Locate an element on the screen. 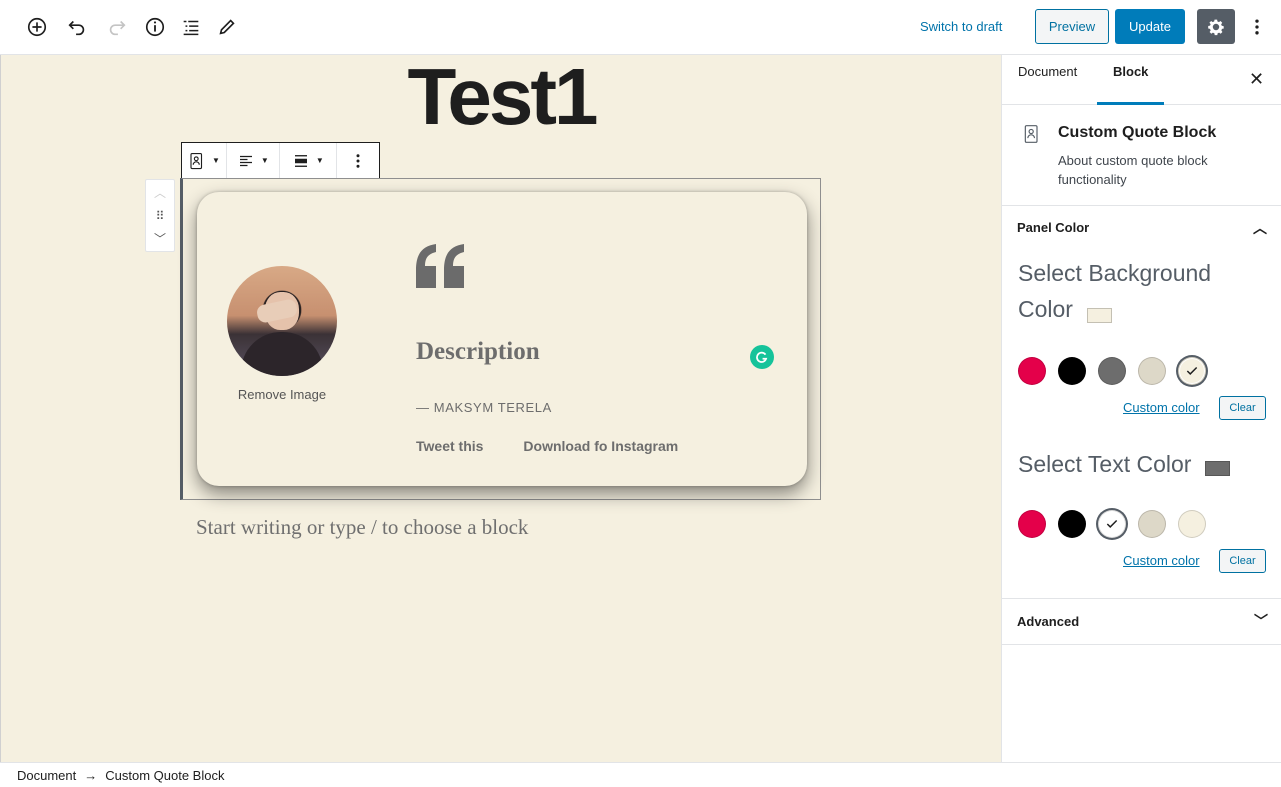  background-color-indicator is located at coordinates (1099, 315).